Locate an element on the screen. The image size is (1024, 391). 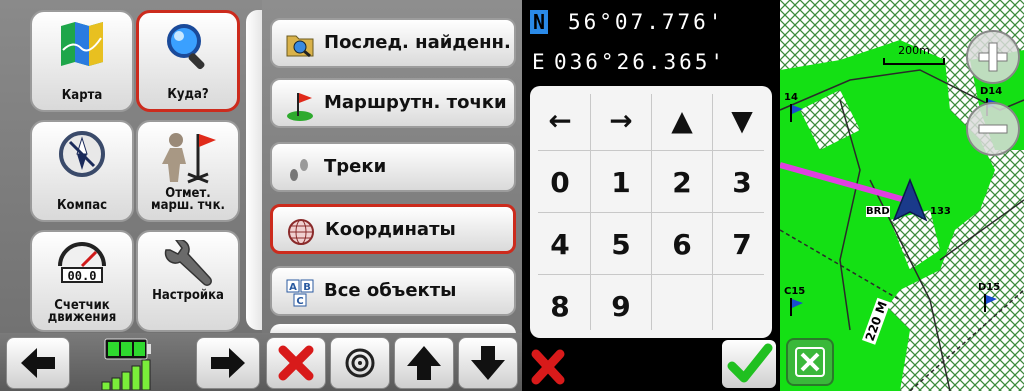
key-0: 0 is located at coordinates (560, 182).